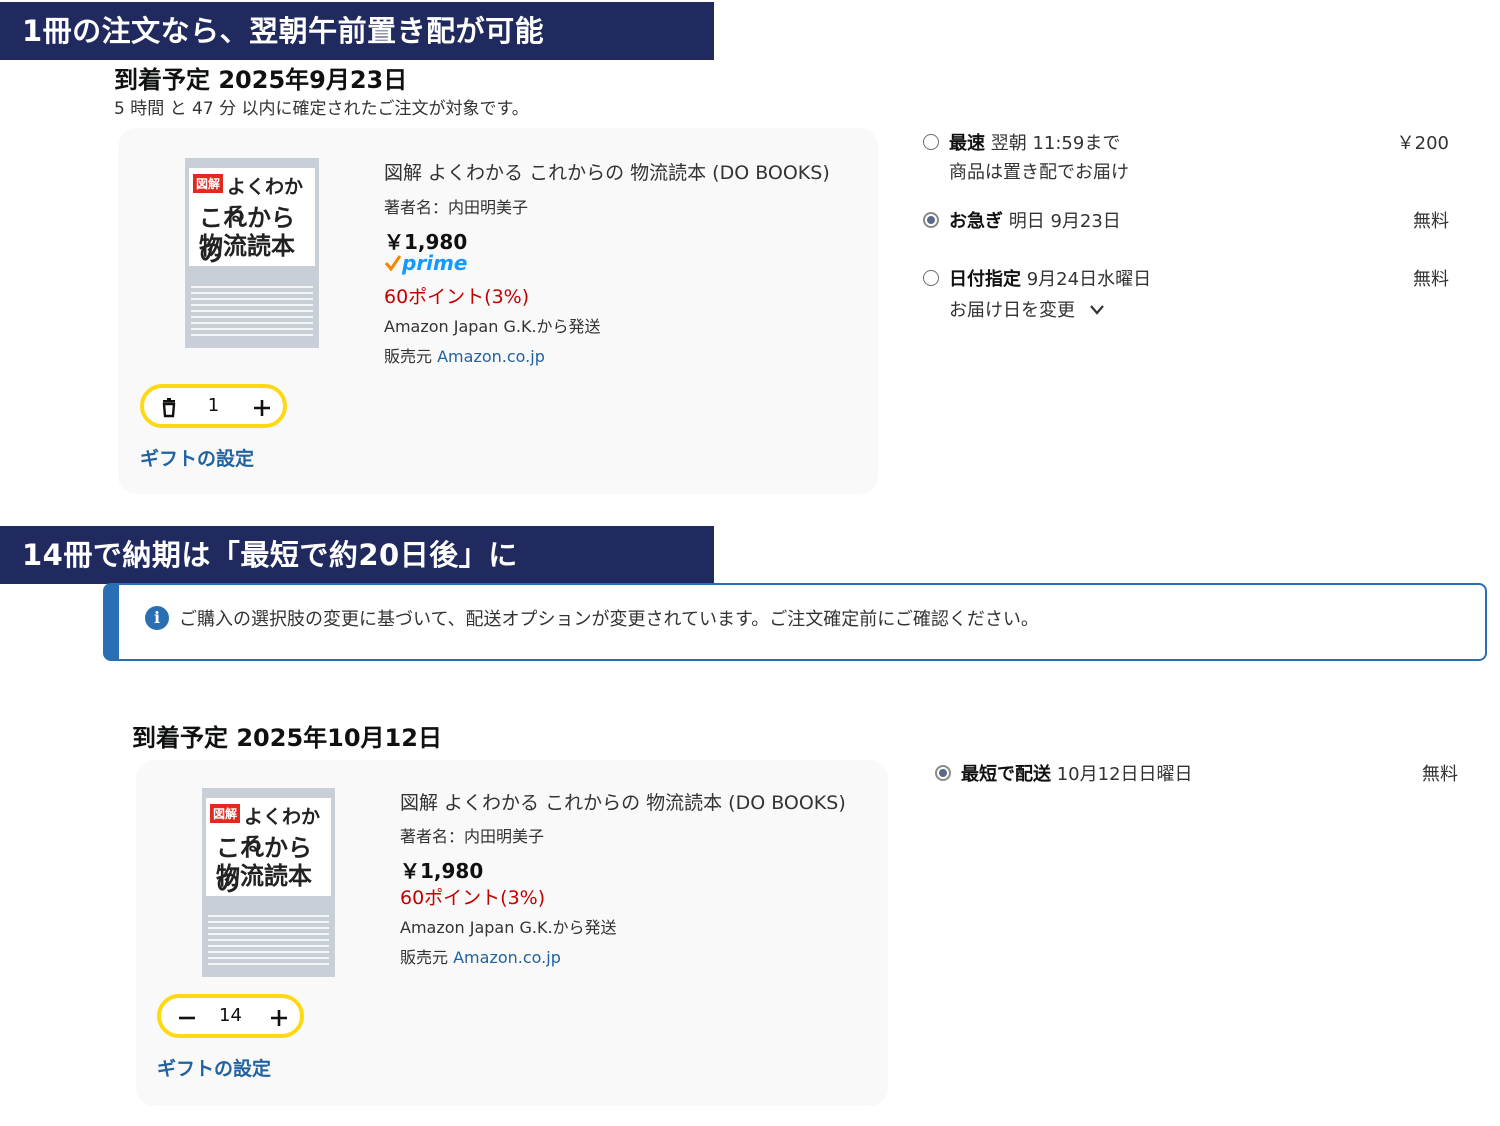  What do you see at coordinates (967, 143) in the screenshot?
I see `option-label: 最速` at bounding box center [967, 143].